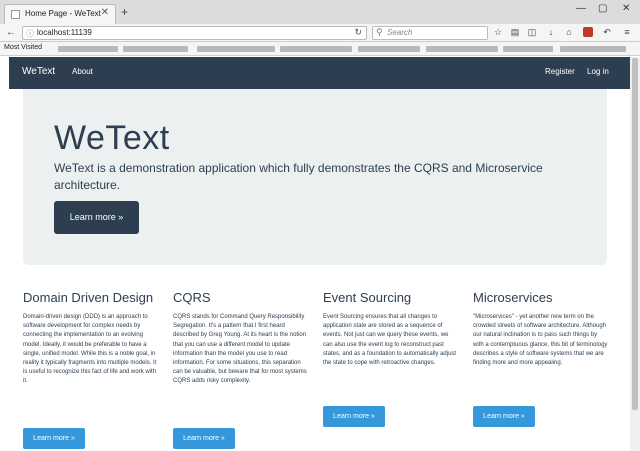  Describe the element at coordinates (607, 32) in the screenshot. I see `history-icon: ↶` at that location.